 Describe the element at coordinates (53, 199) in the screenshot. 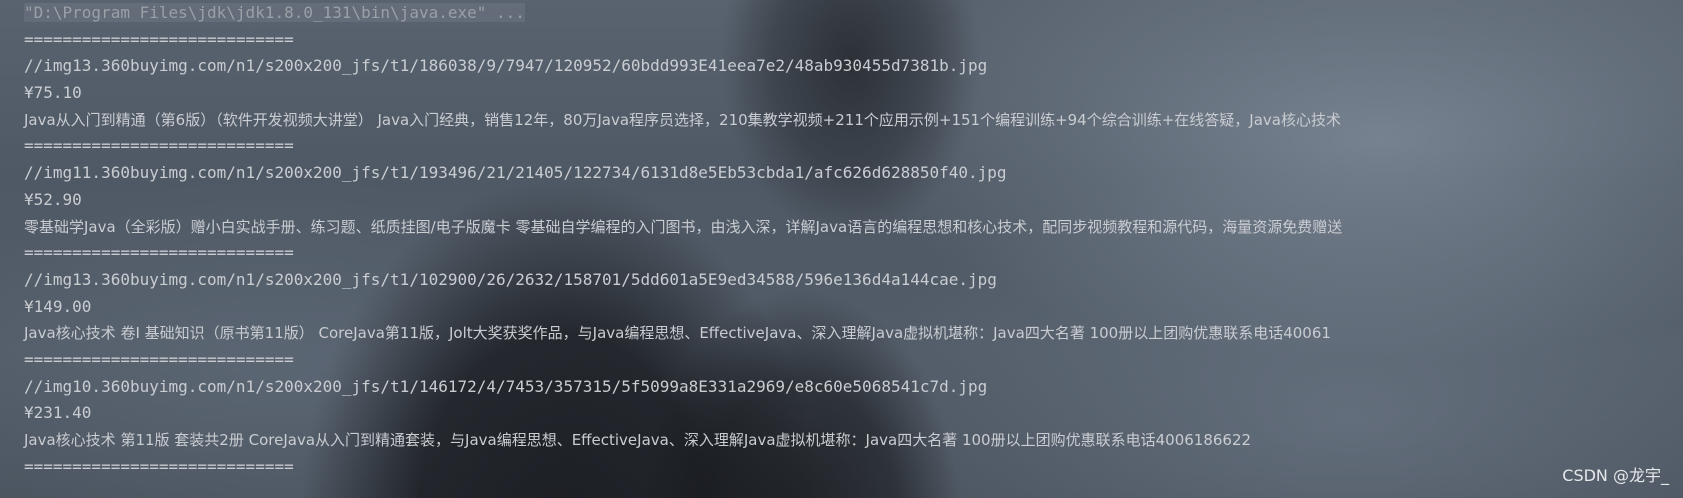

I see `price-line: ¥52.90` at that location.